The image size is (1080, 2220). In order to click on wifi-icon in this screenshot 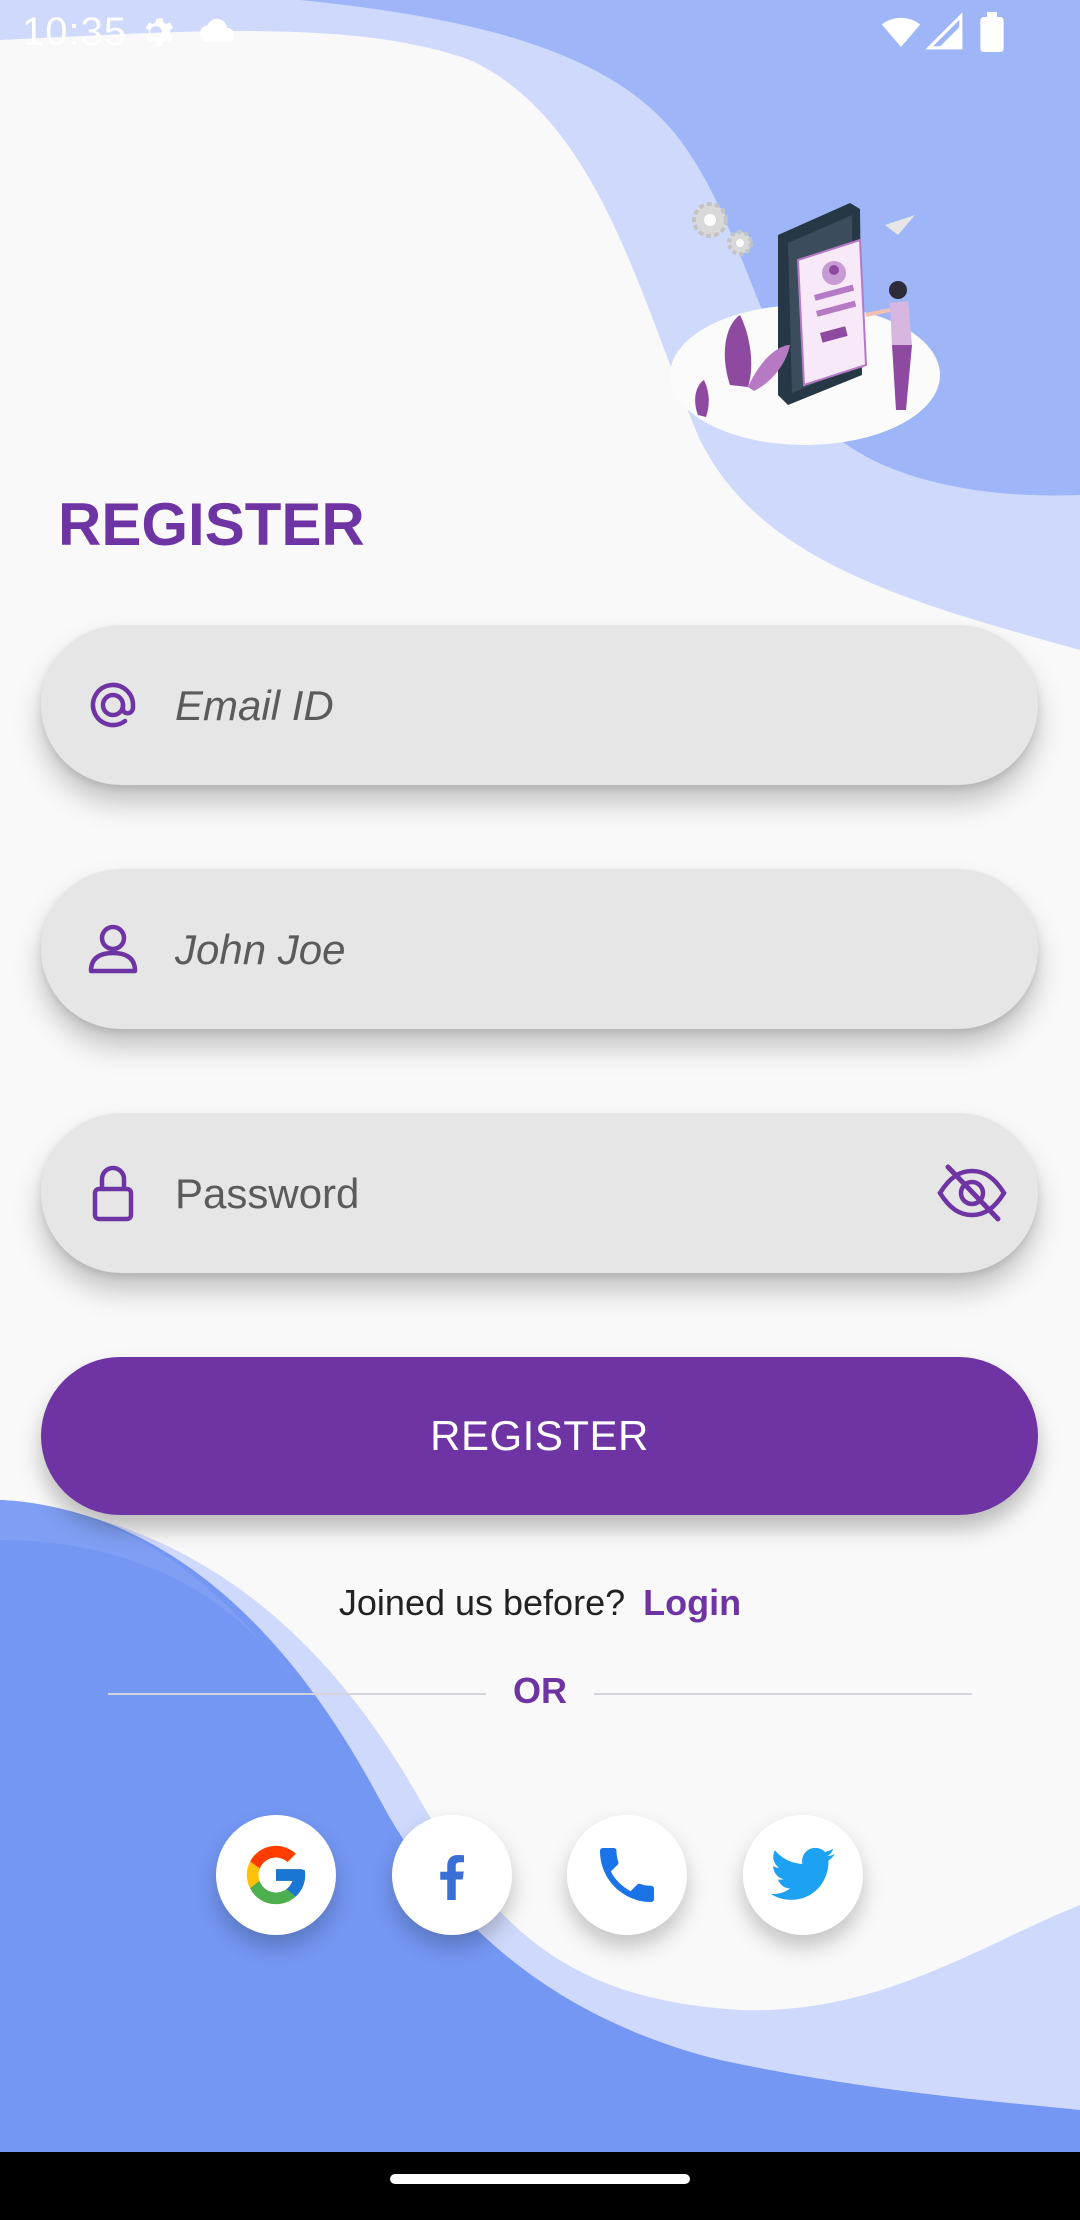, I will do `click(901, 32)`.